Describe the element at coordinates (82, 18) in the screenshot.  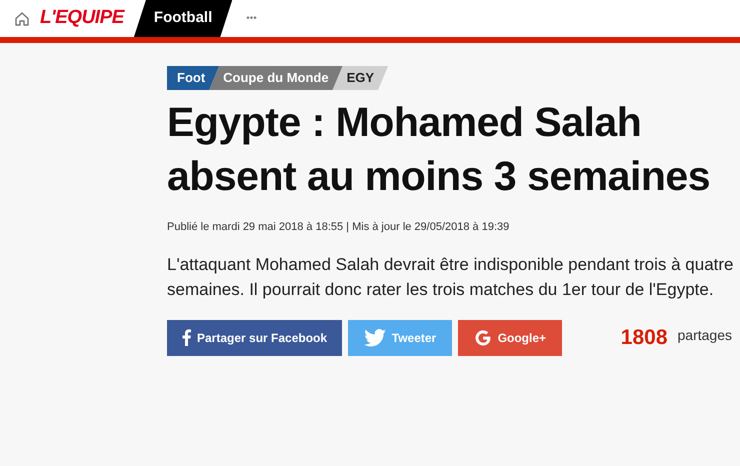
I see `logo: L'EQUIPE` at that location.